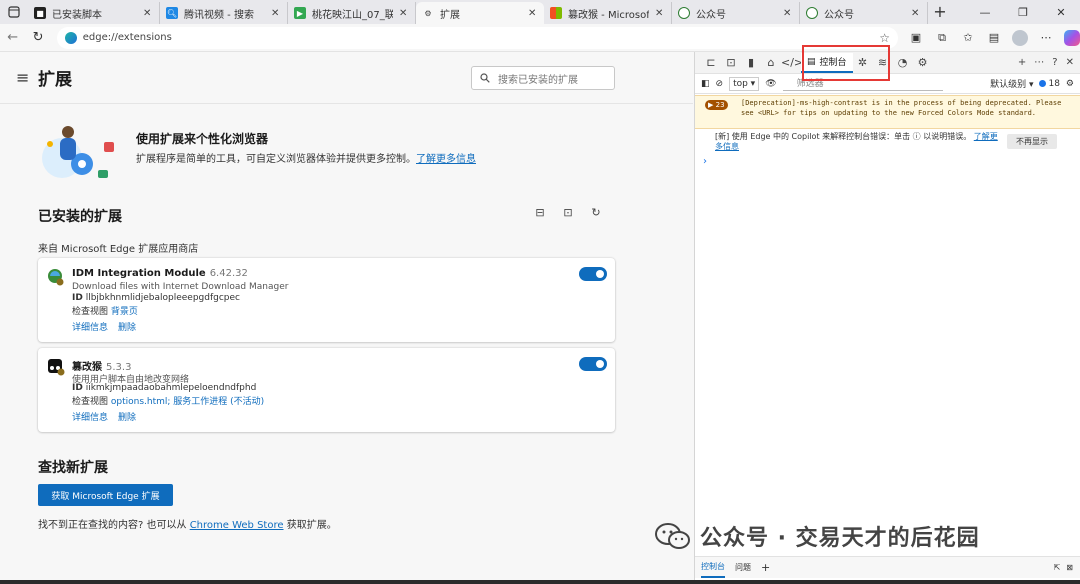 This screenshot has width=1080, height=584. What do you see at coordinates (713, 568) in the screenshot?
I see `drawer-tab-console: 控制台` at bounding box center [713, 568].